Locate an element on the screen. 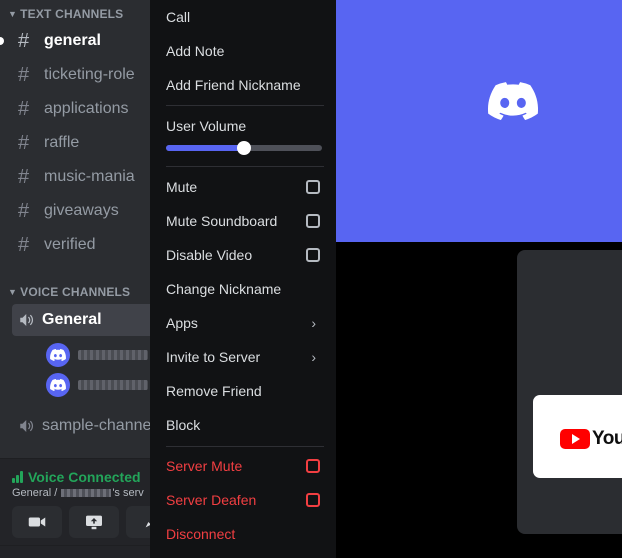 The width and height of the screenshot is (622, 558). voice-channels-header: ▼ VOICE CHANNELS is located at coordinates (69, 292).